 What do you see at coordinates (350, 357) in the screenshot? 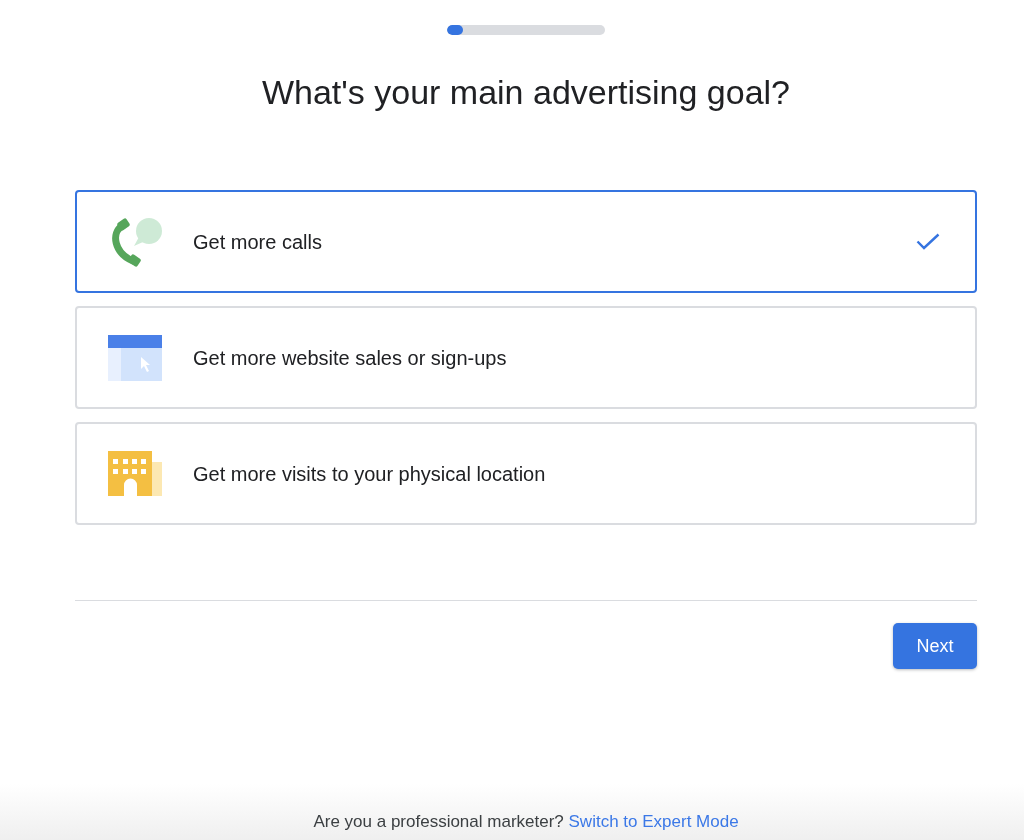
I see `option-label: Get more website sales or sign-ups` at bounding box center [350, 357].